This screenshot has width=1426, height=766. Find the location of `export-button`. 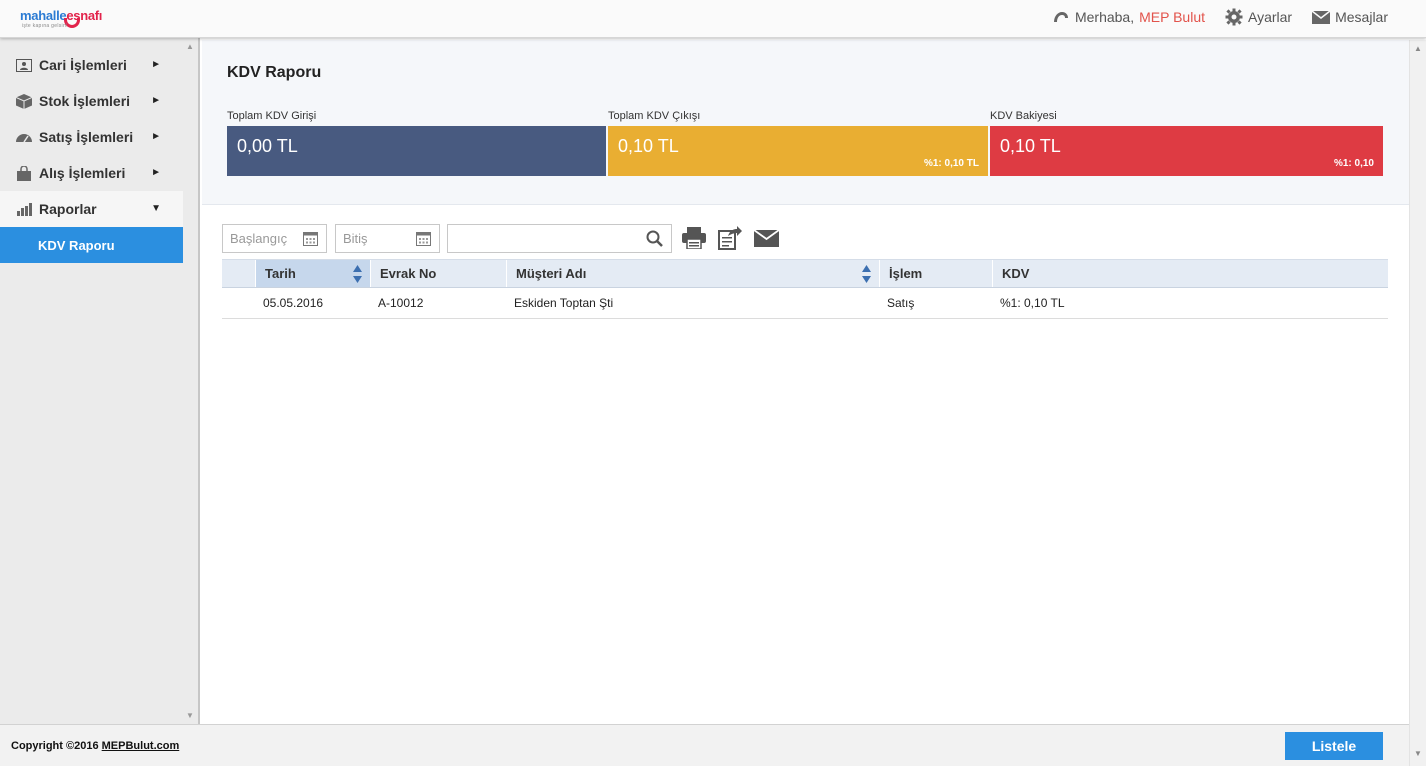

export-button is located at coordinates (730, 238).